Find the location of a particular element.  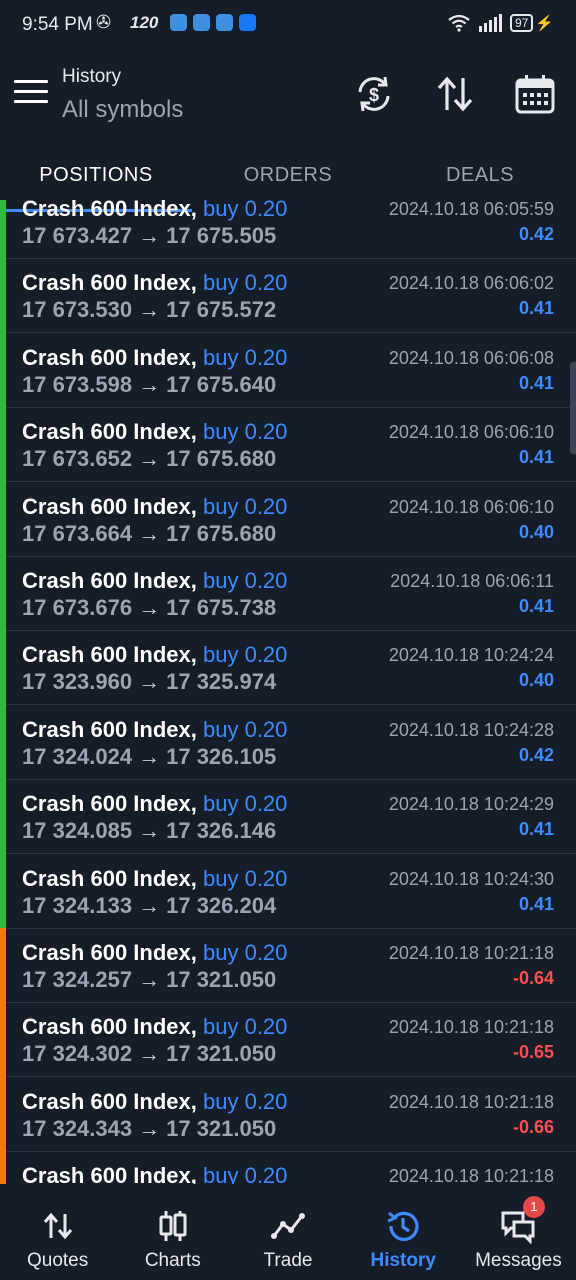

position-profit: -0.65 is located at coordinates (533, 1052).